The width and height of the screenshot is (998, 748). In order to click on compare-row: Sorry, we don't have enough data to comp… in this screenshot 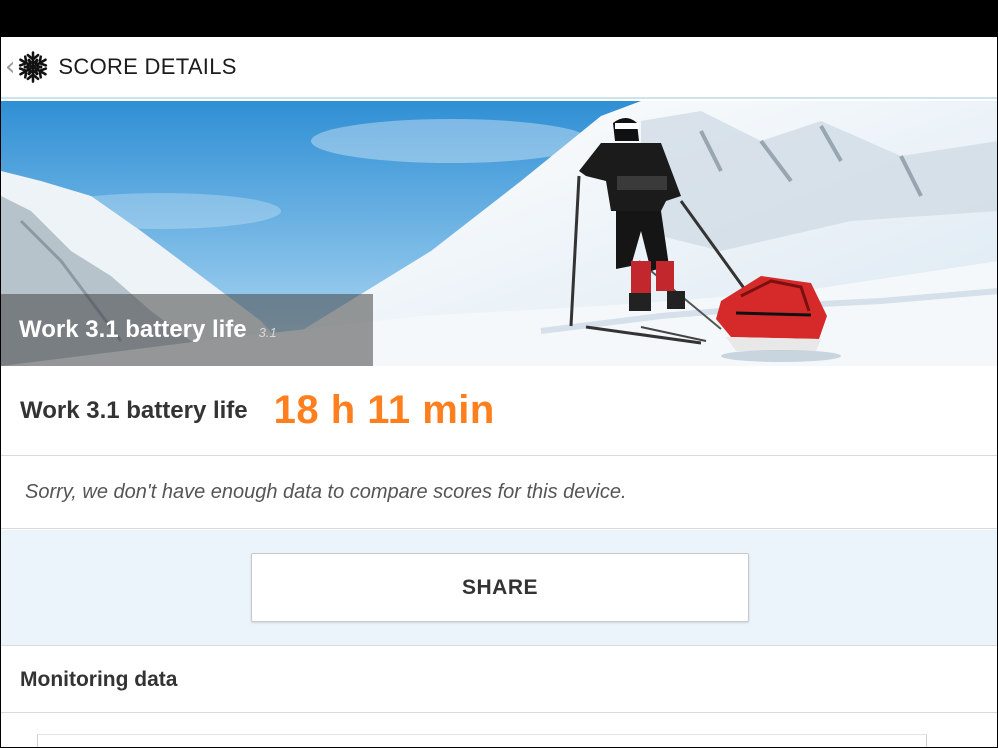, I will do `click(499, 493)`.